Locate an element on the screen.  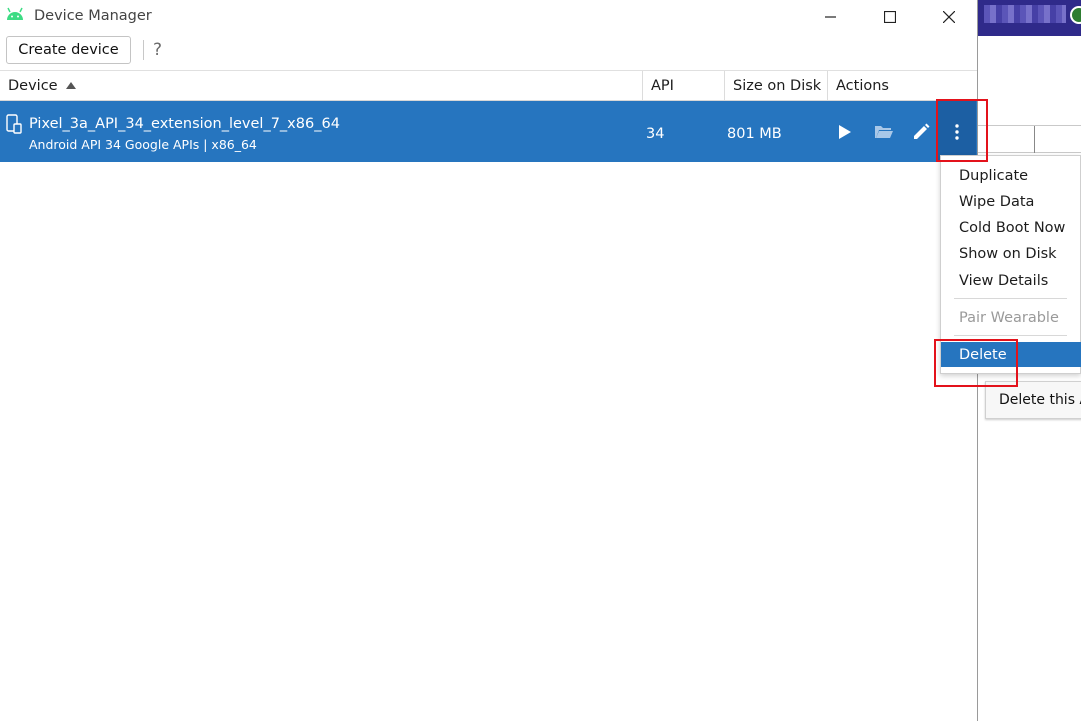
highlight-box-more is located at coordinates (962, 130).